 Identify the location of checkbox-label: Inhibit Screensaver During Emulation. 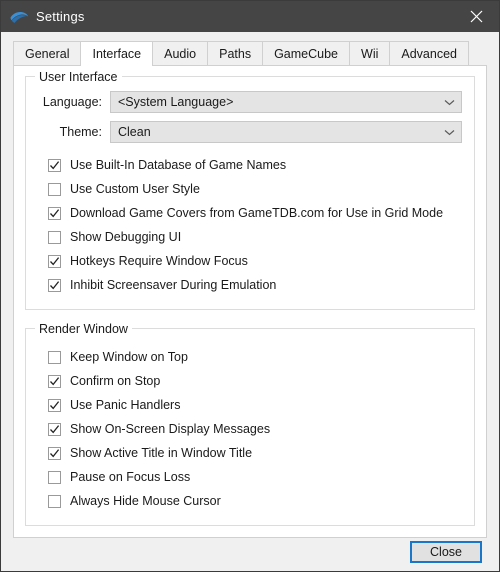
(173, 285).